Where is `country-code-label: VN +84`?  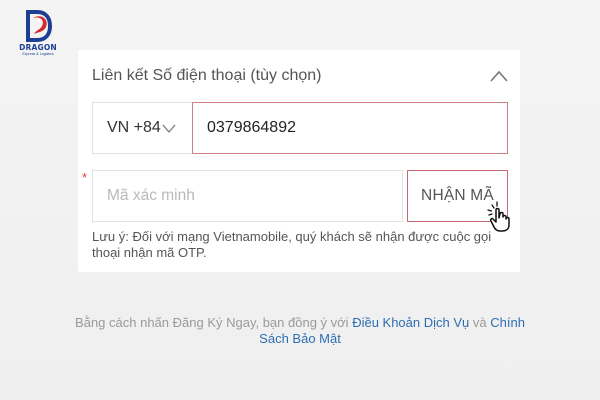 country-code-label: VN +84 is located at coordinates (134, 127).